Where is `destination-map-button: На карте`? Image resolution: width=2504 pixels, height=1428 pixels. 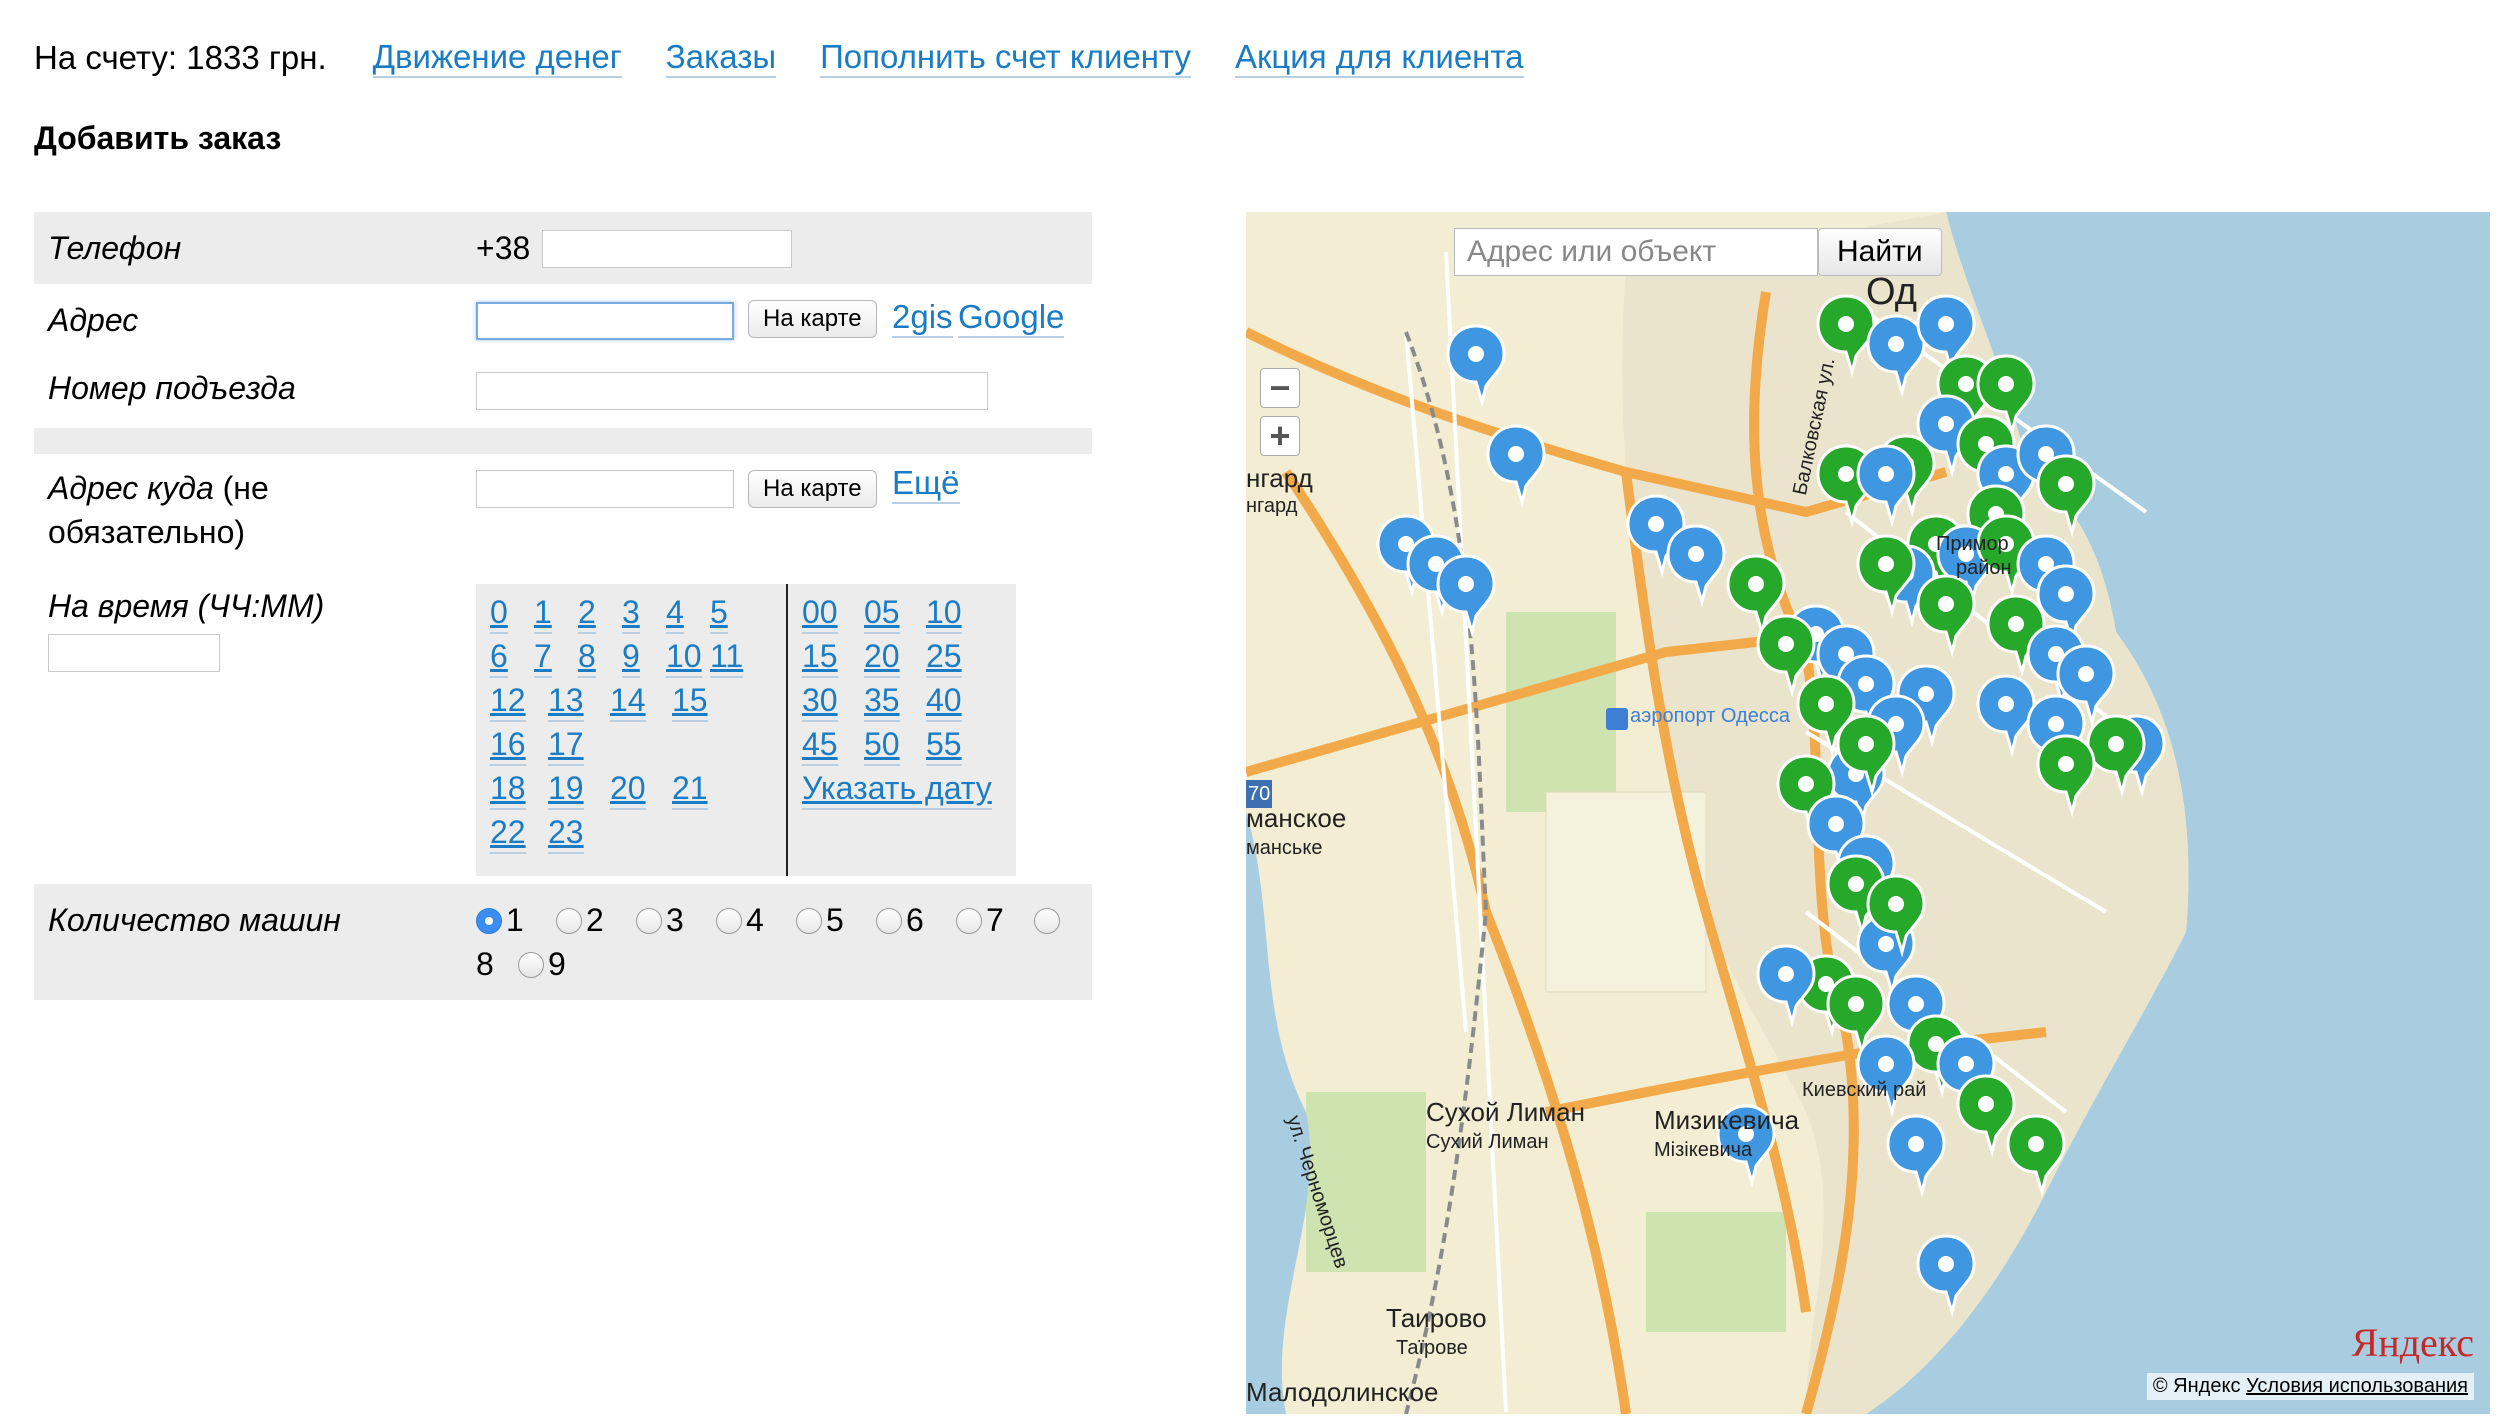
destination-map-button: На карте is located at coordinates (812, 489).